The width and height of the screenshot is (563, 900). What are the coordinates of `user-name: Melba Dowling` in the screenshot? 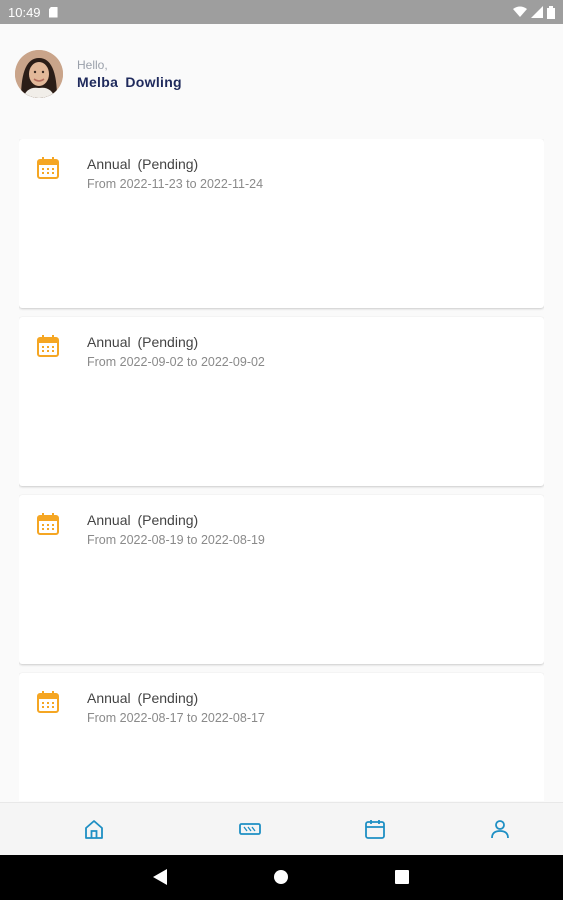 It's located at (129, 82).